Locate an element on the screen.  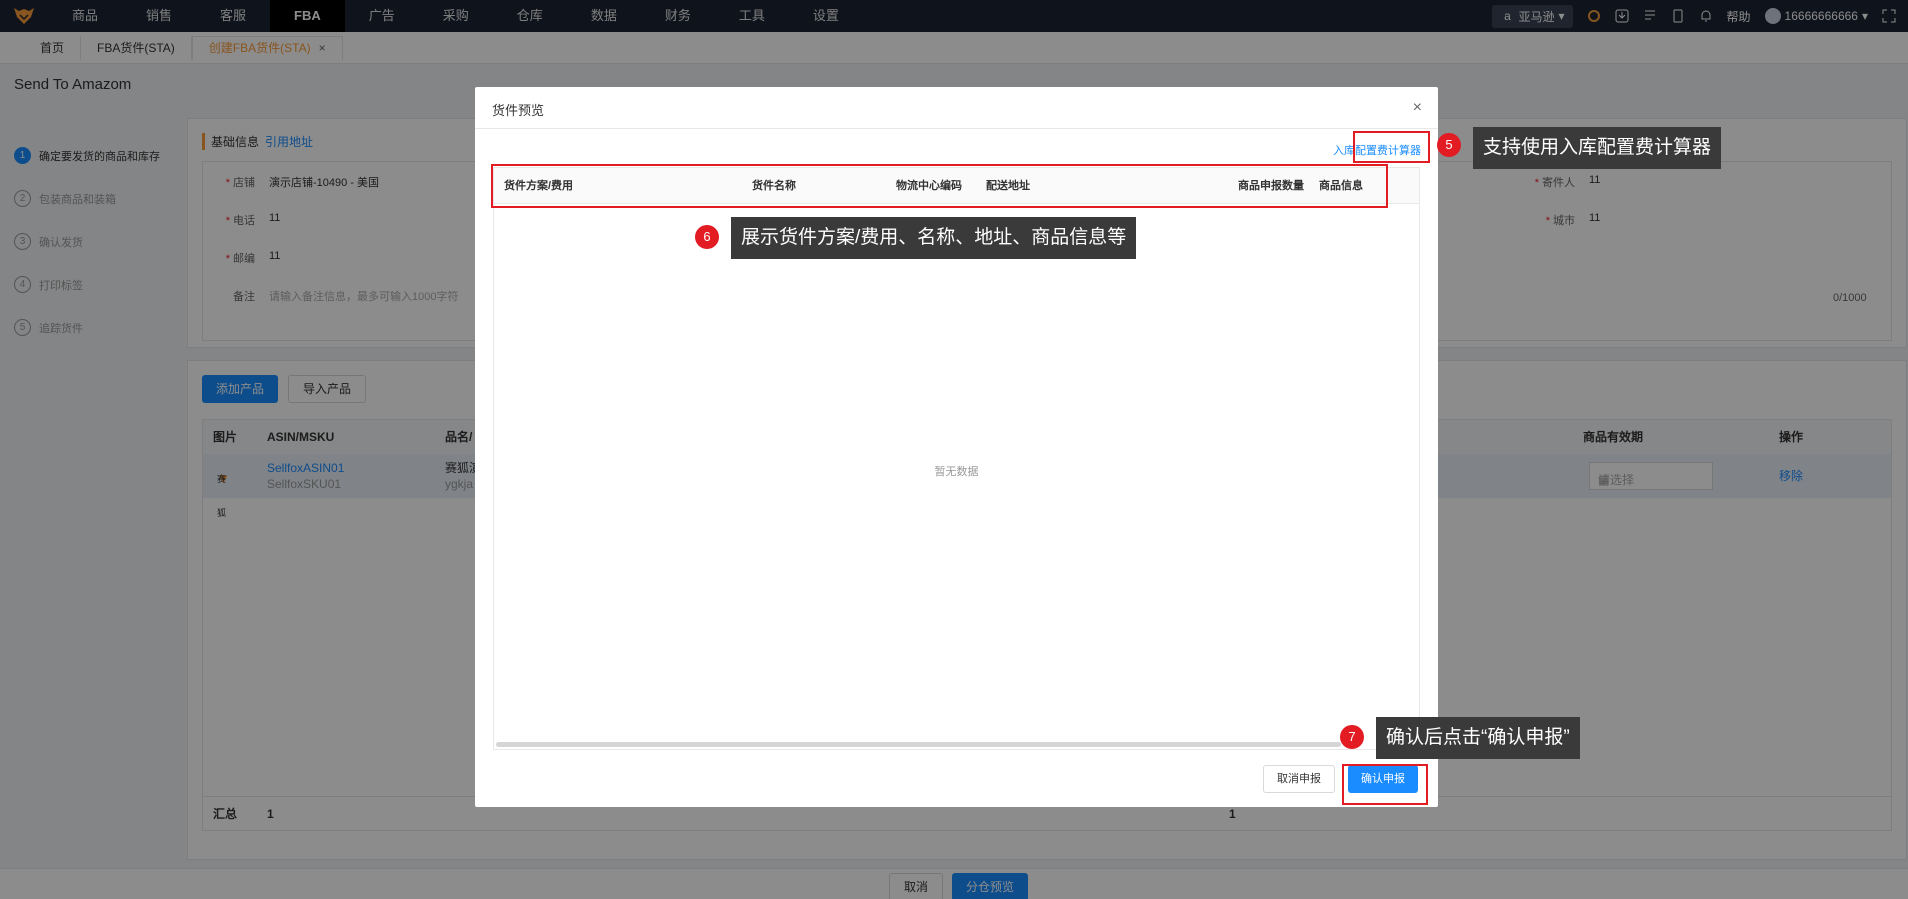
callout-badge-7: 7 is located at coordinates (1352, 737).